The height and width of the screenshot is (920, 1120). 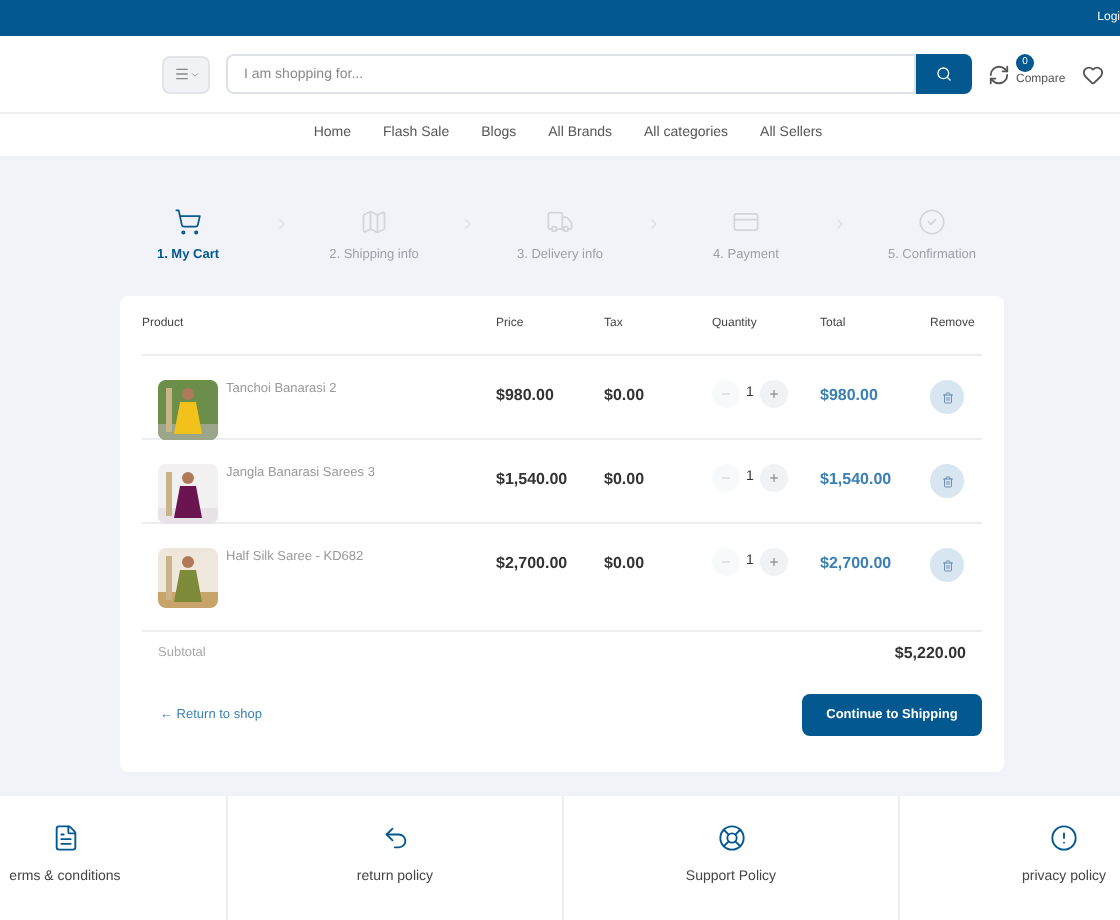 I want to click on menu-icon, so click(x=181, y=74).